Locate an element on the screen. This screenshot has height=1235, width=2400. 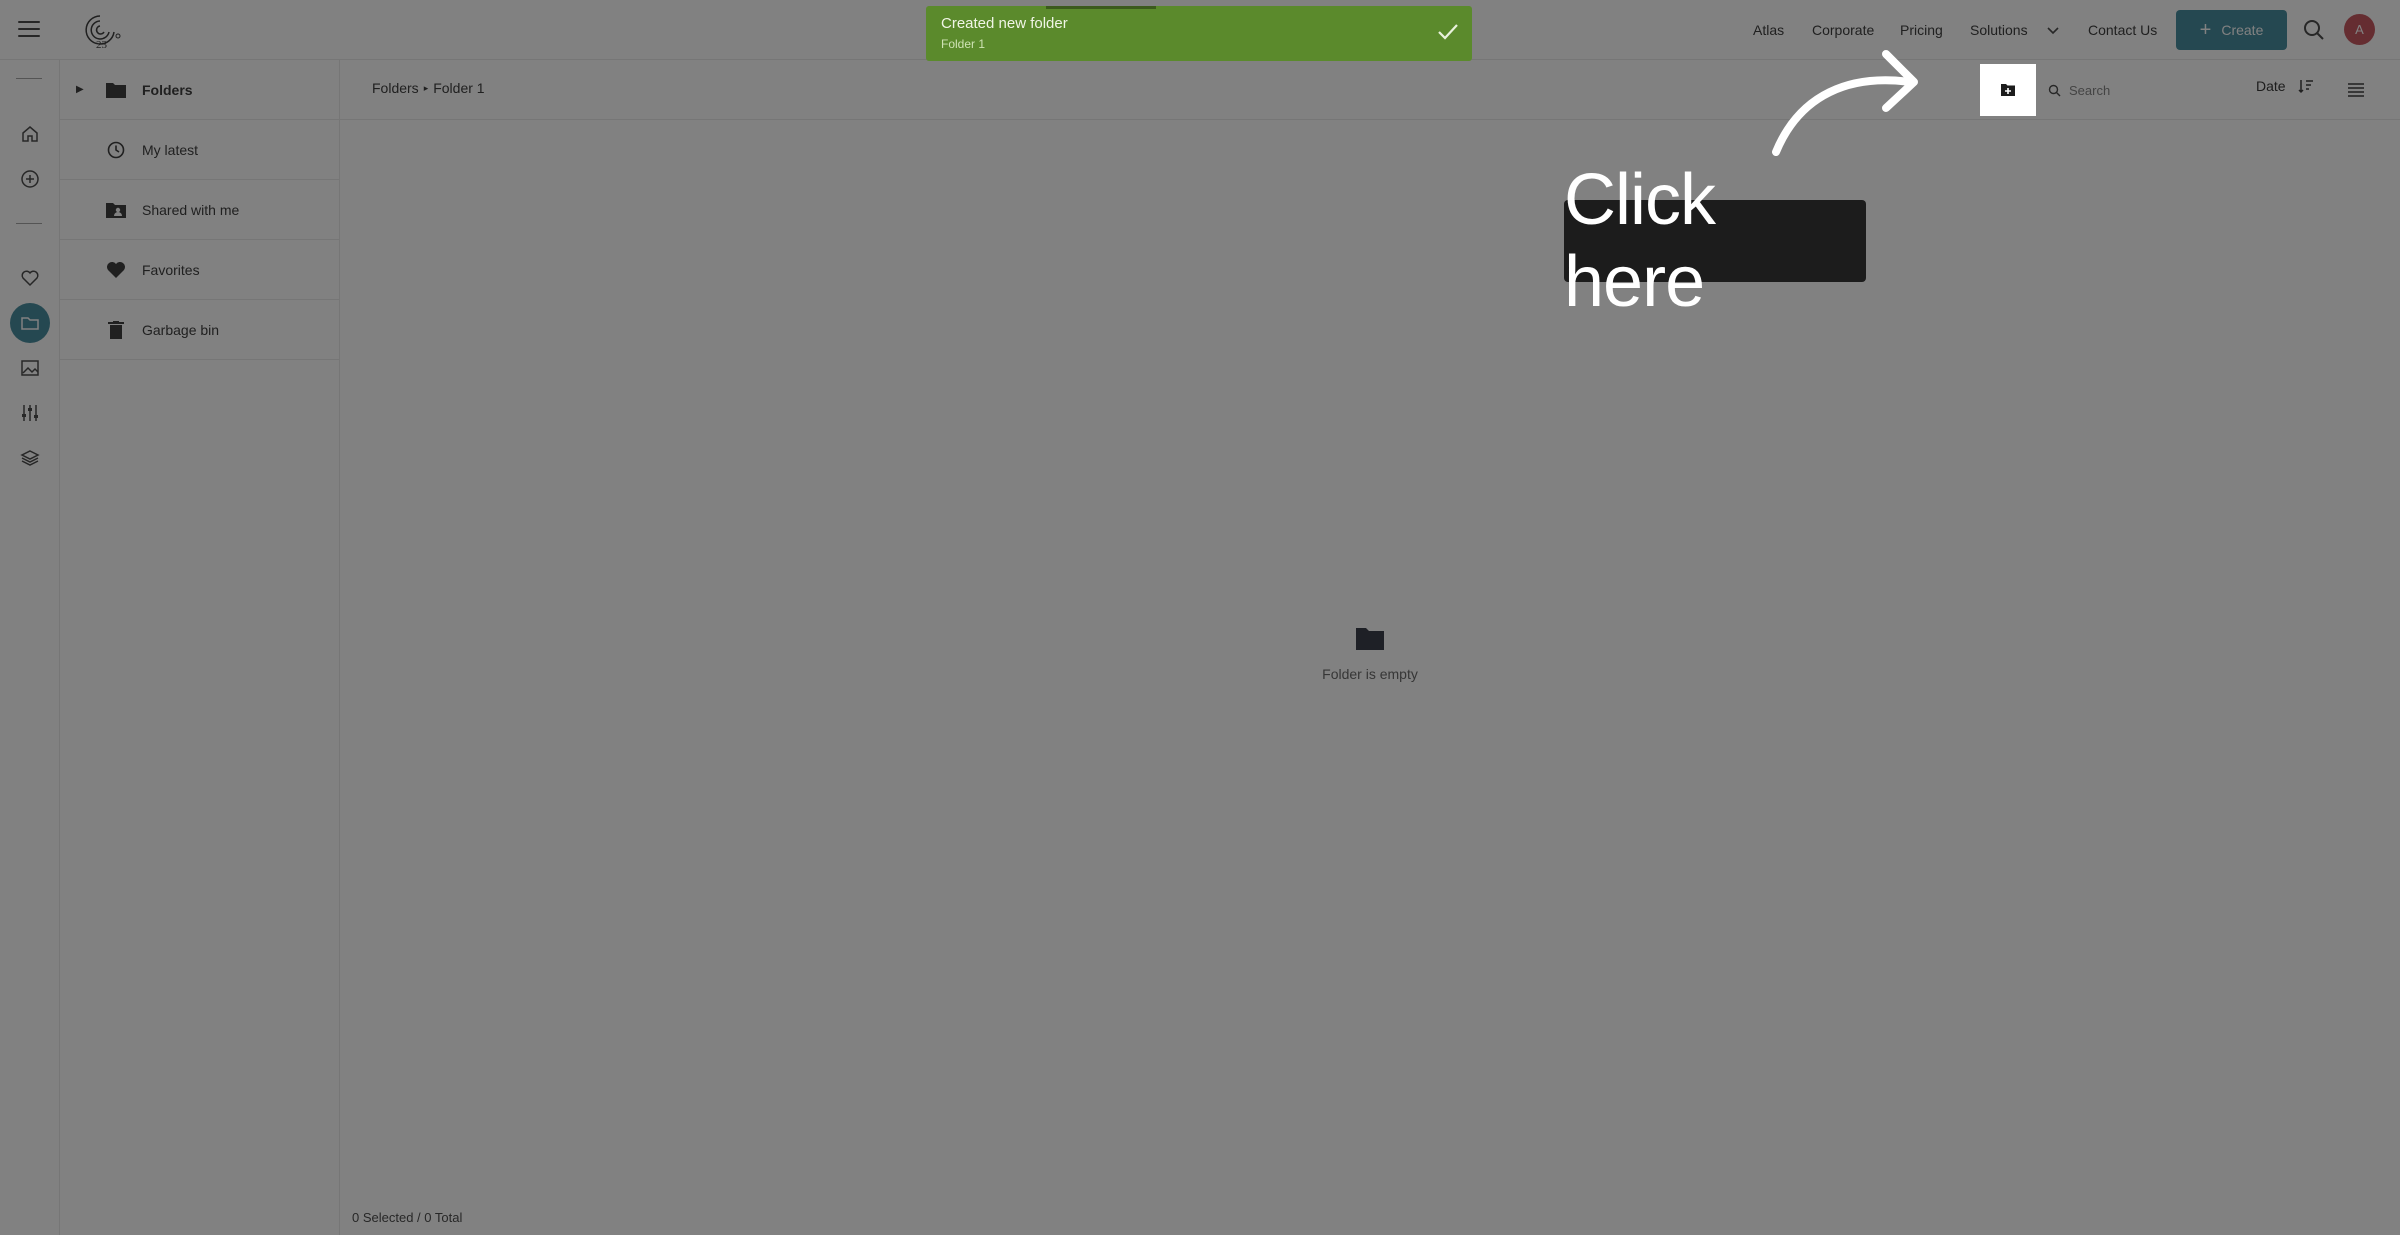
add-circle-icon is located at coordinates (30, 179).